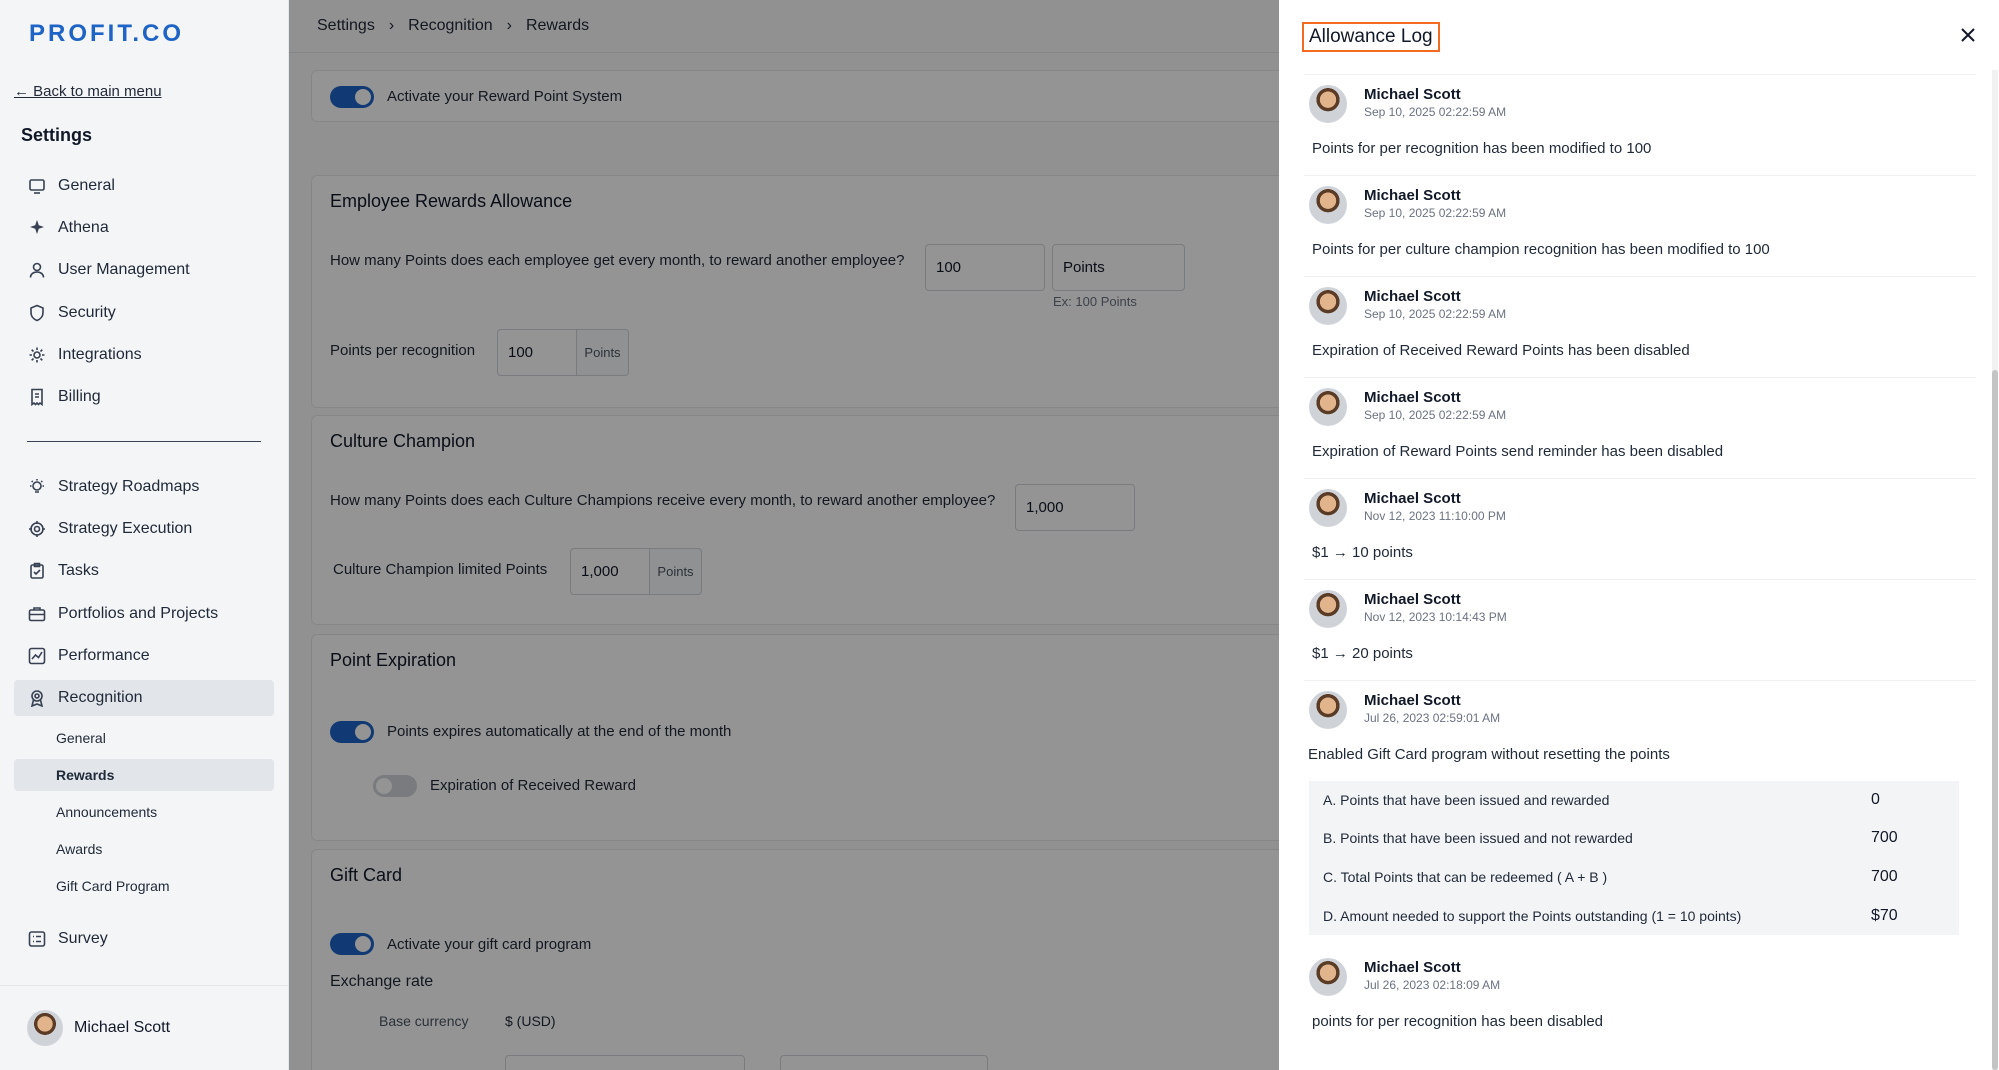 This screenshot has width=1999, height=1070. I want to click on log-message: $1 → 10 points, so click(1362, 552).